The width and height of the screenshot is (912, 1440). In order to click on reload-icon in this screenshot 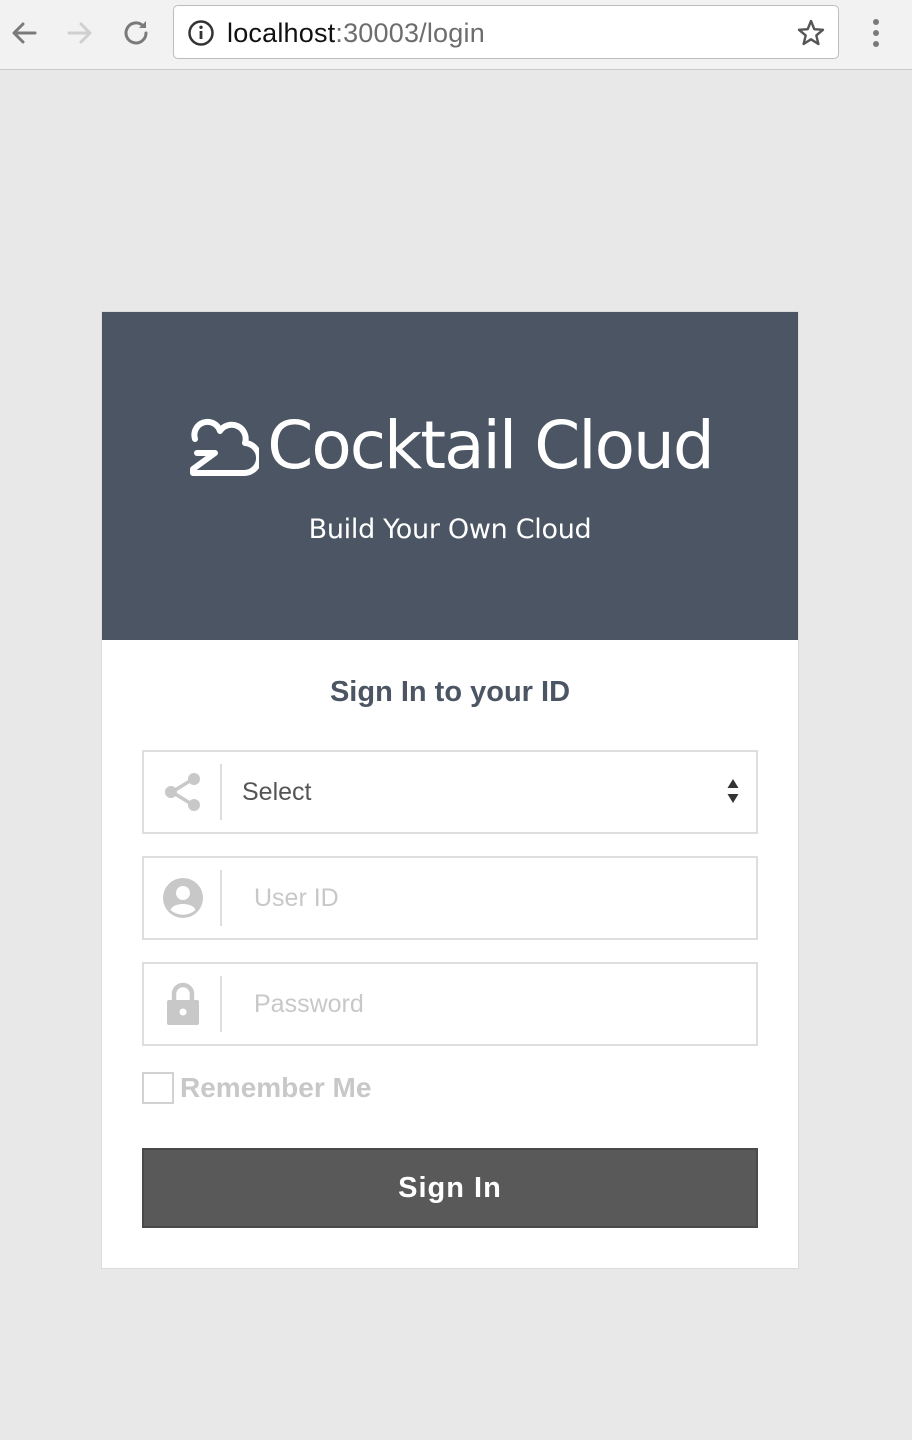, I will do `click(136, 33)`.